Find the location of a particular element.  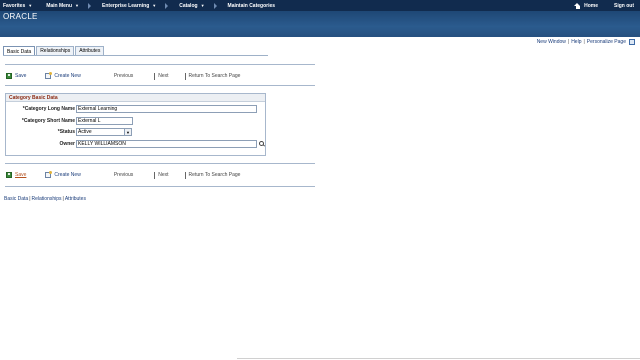

breadcrumb-label: Enterprise Learning is located at coordinates (126, 5).